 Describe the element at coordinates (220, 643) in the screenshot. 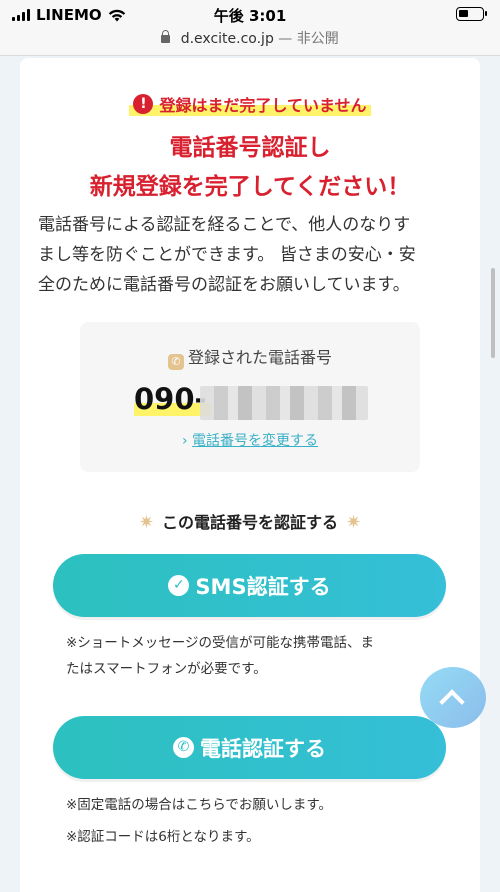

I see `sms-note-line1: ※ショートメッセージの受信が可能な携帯電話、ま` at that location.